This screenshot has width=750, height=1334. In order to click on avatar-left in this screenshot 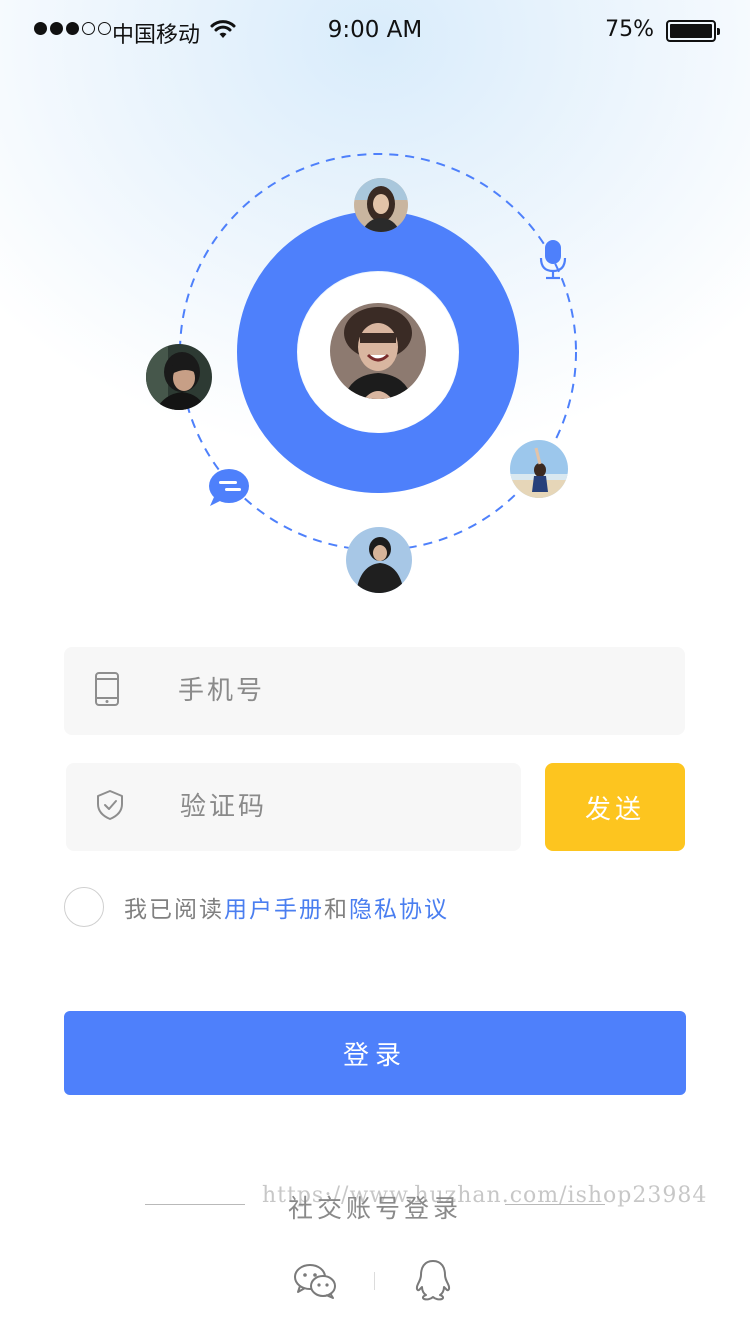, I will do `click(179, 377)`.